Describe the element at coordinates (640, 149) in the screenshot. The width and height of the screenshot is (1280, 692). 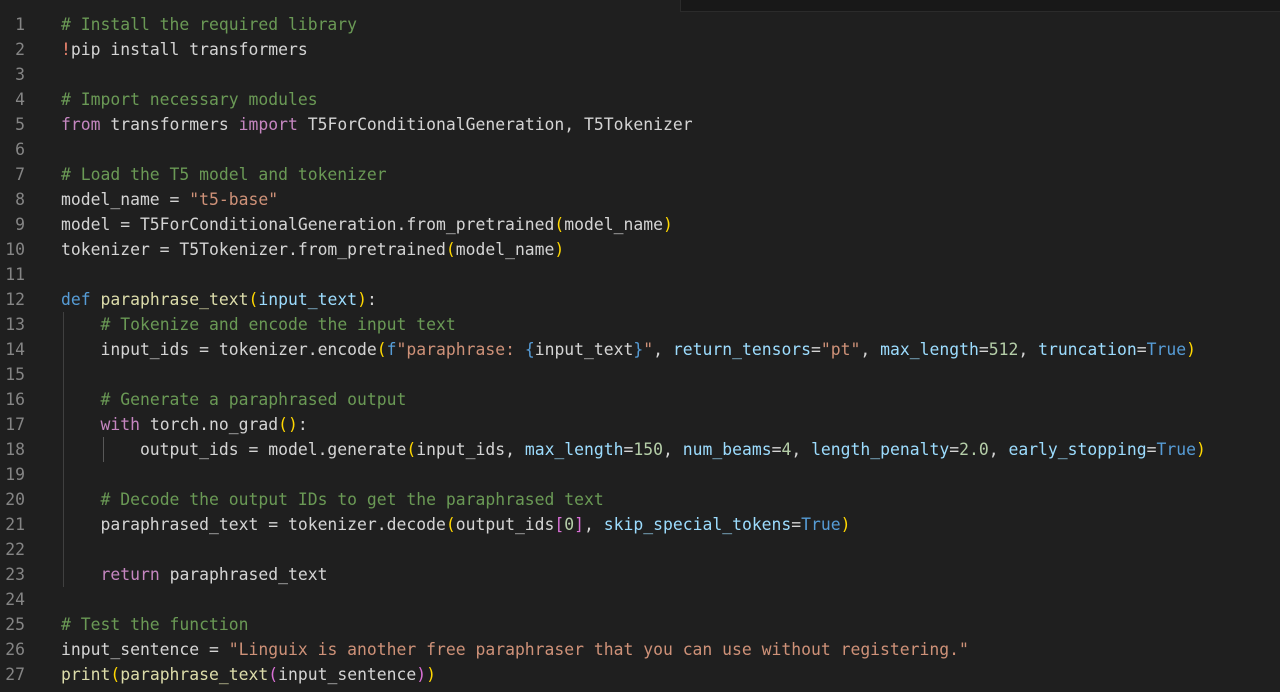
I see `code-line: 6` at that location.